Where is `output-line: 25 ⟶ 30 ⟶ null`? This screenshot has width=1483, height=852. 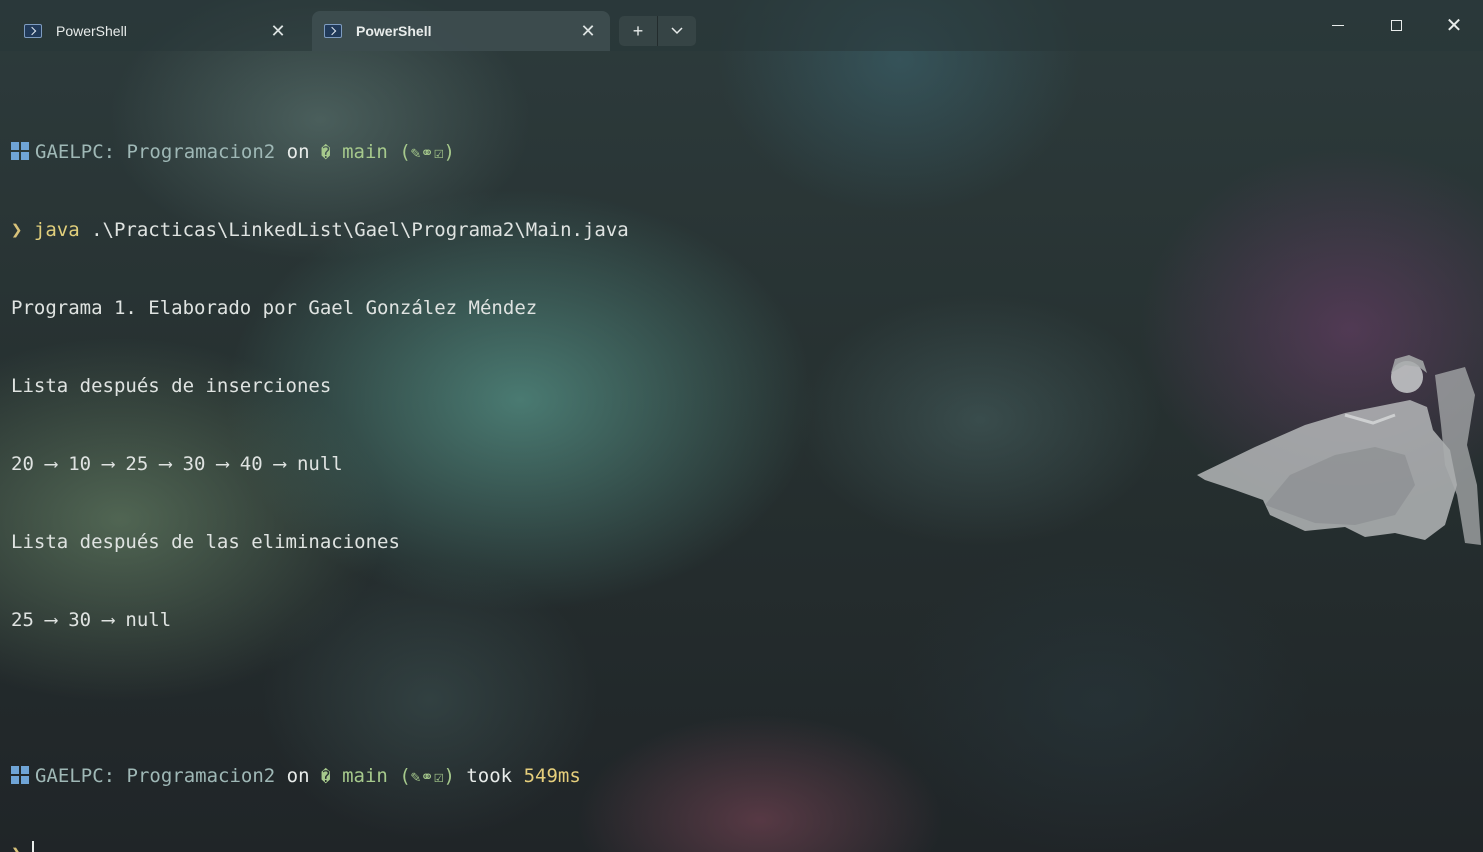
output-line: 25 ⟶ 30 ⟶ null is located at coordinates (91, 620).